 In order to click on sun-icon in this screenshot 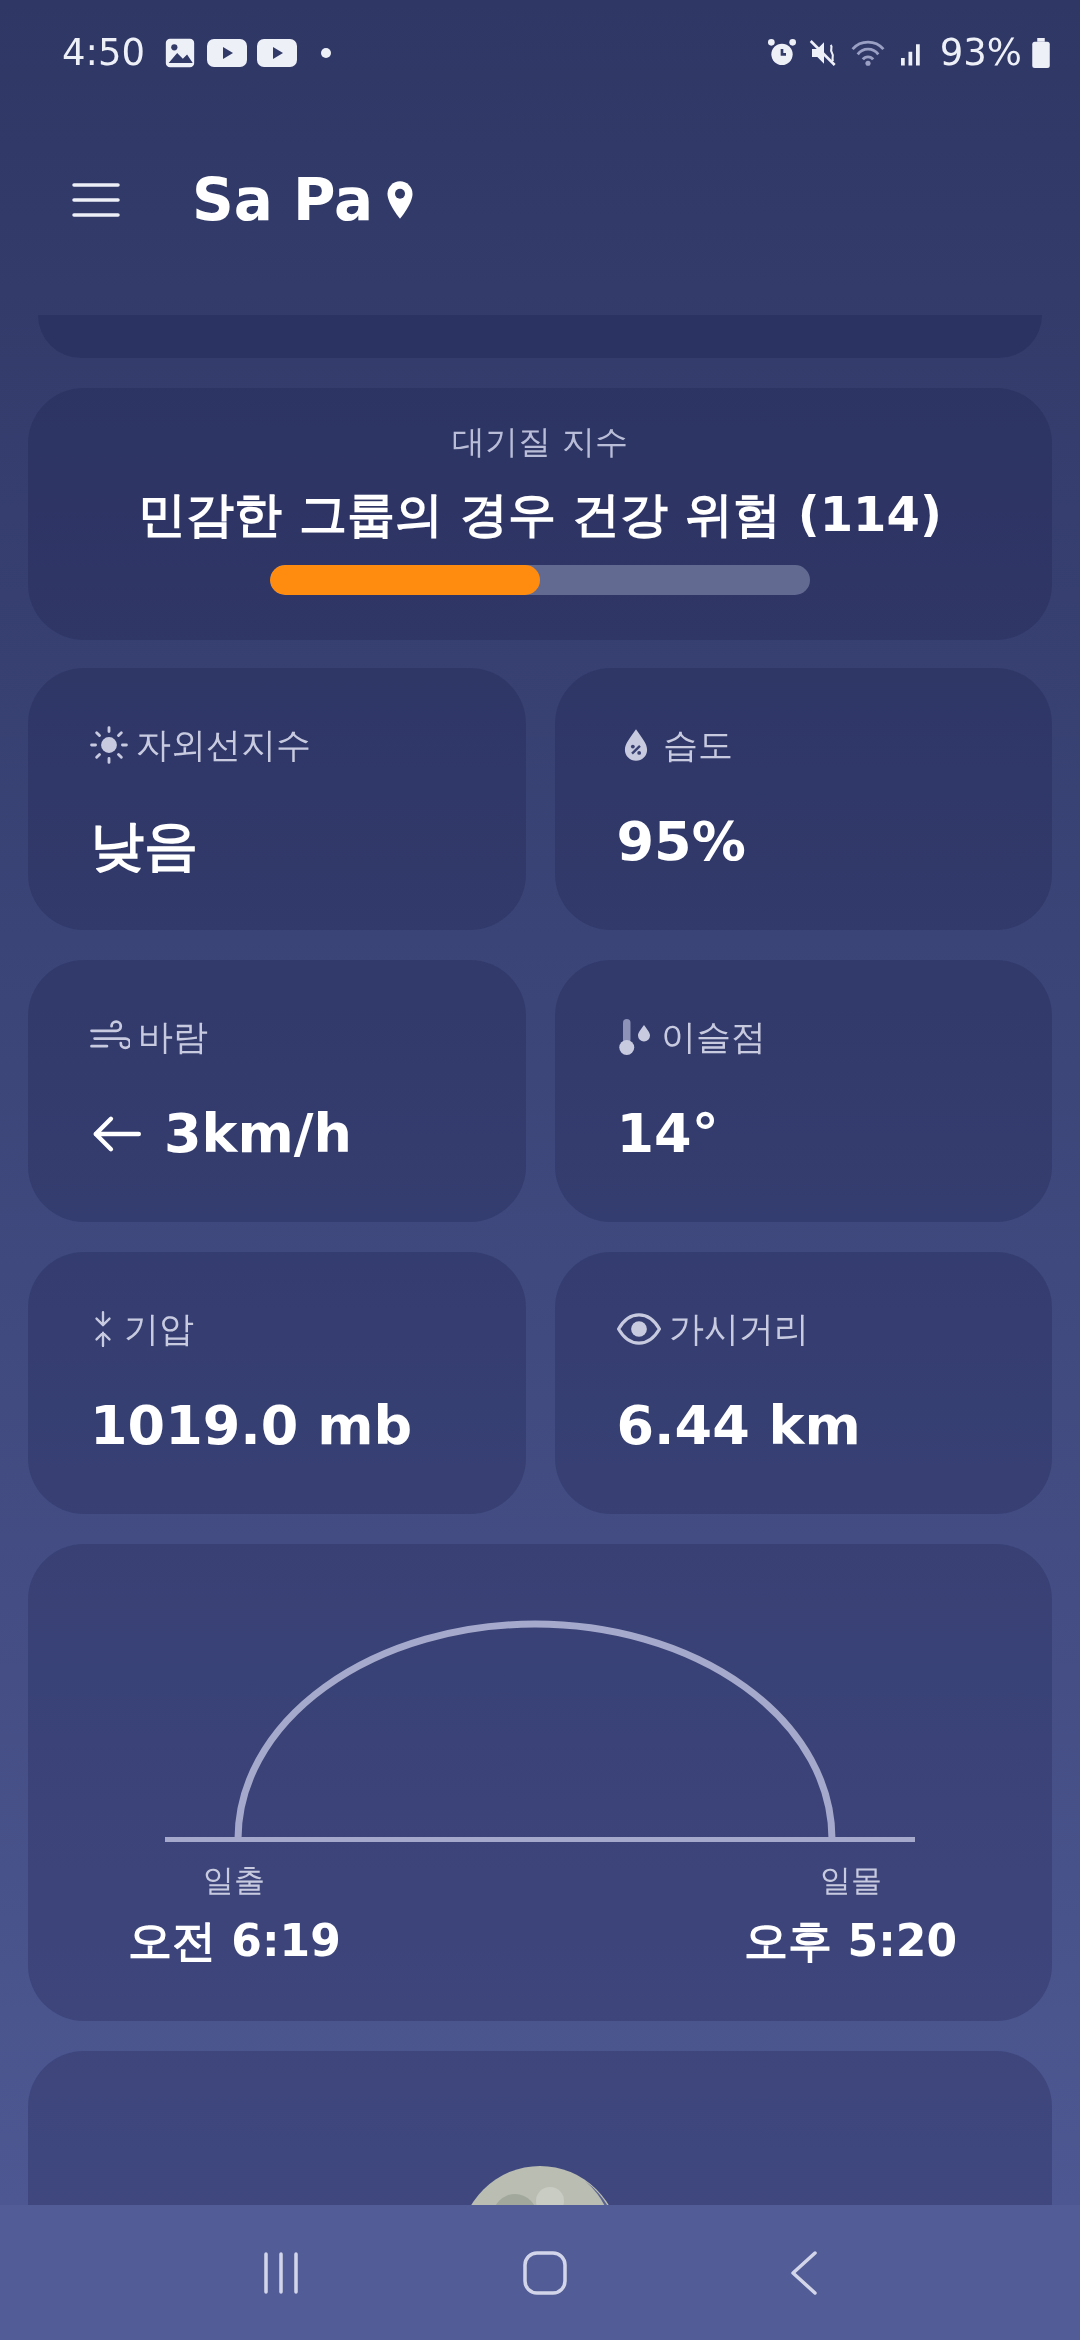, I will do `click(109, 745)`.